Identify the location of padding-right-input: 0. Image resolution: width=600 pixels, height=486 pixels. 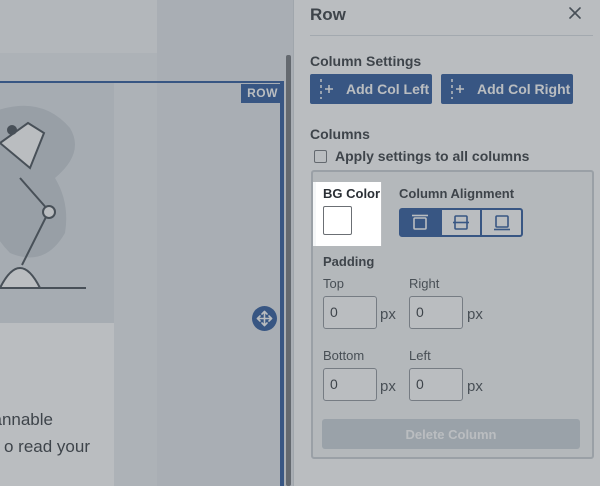
(436, 312).